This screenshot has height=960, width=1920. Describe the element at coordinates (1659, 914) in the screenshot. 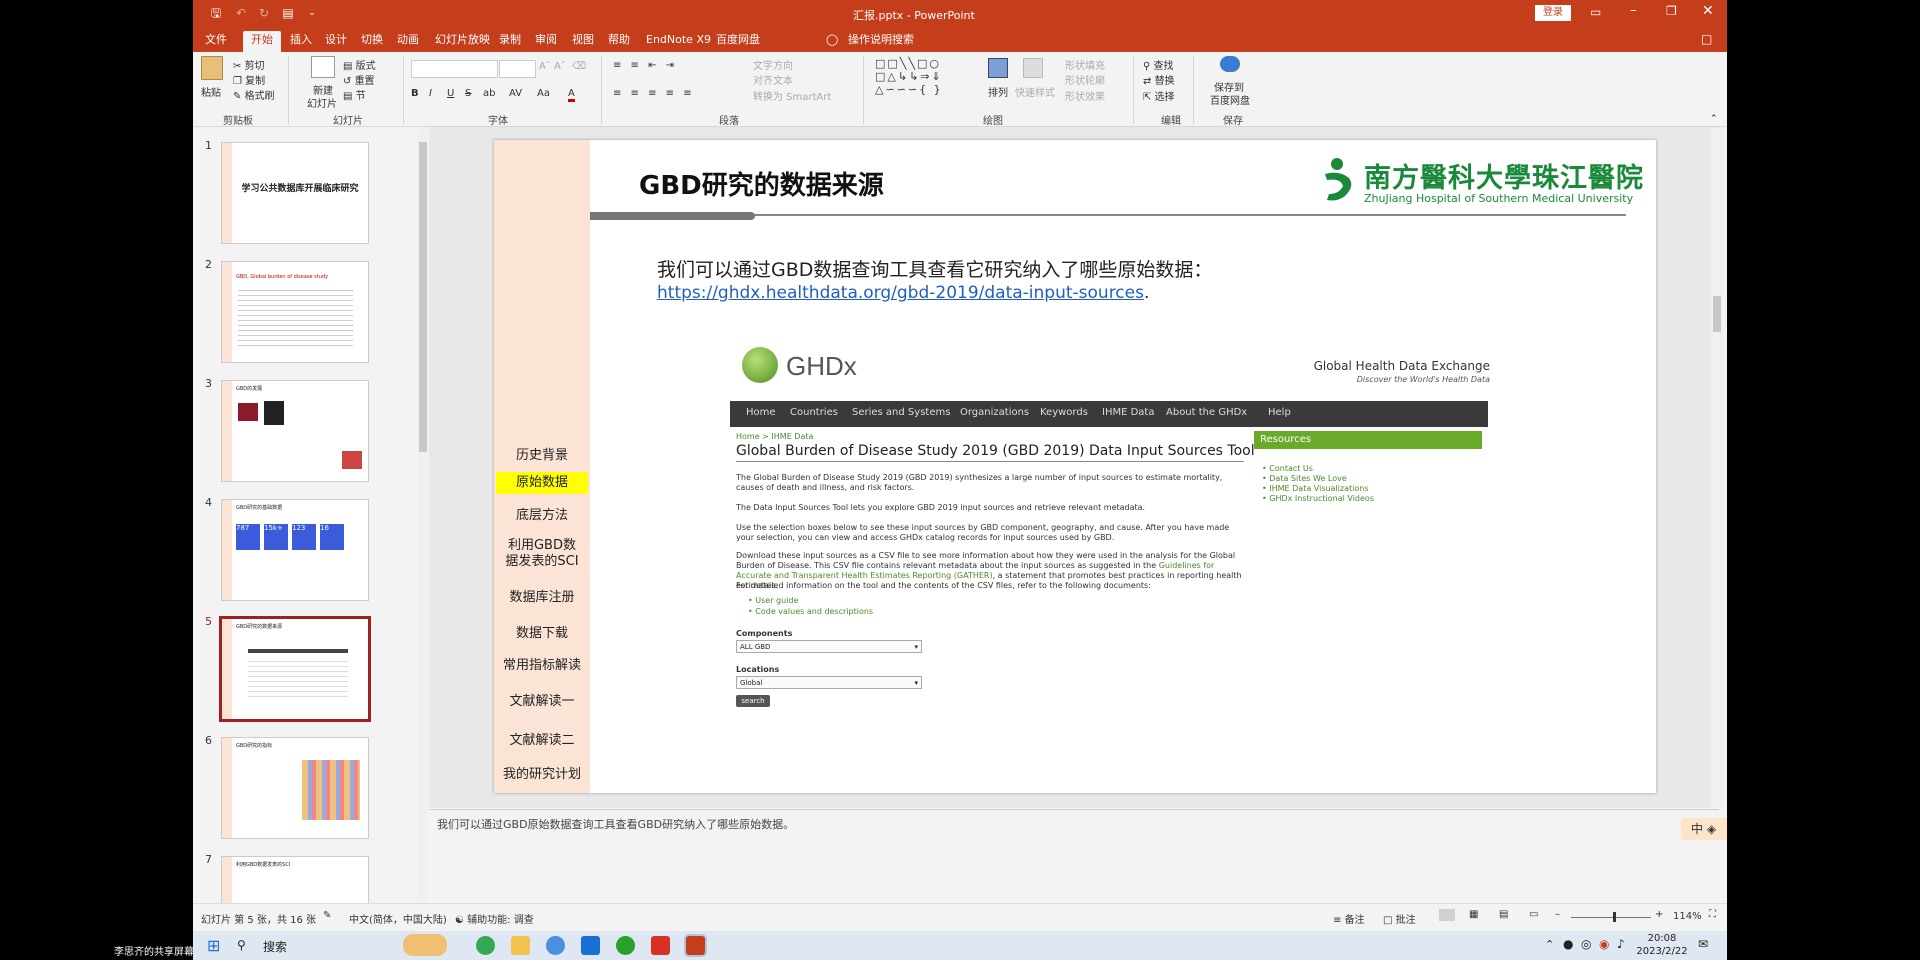

I see `zoom-in-icon: +` at that location.